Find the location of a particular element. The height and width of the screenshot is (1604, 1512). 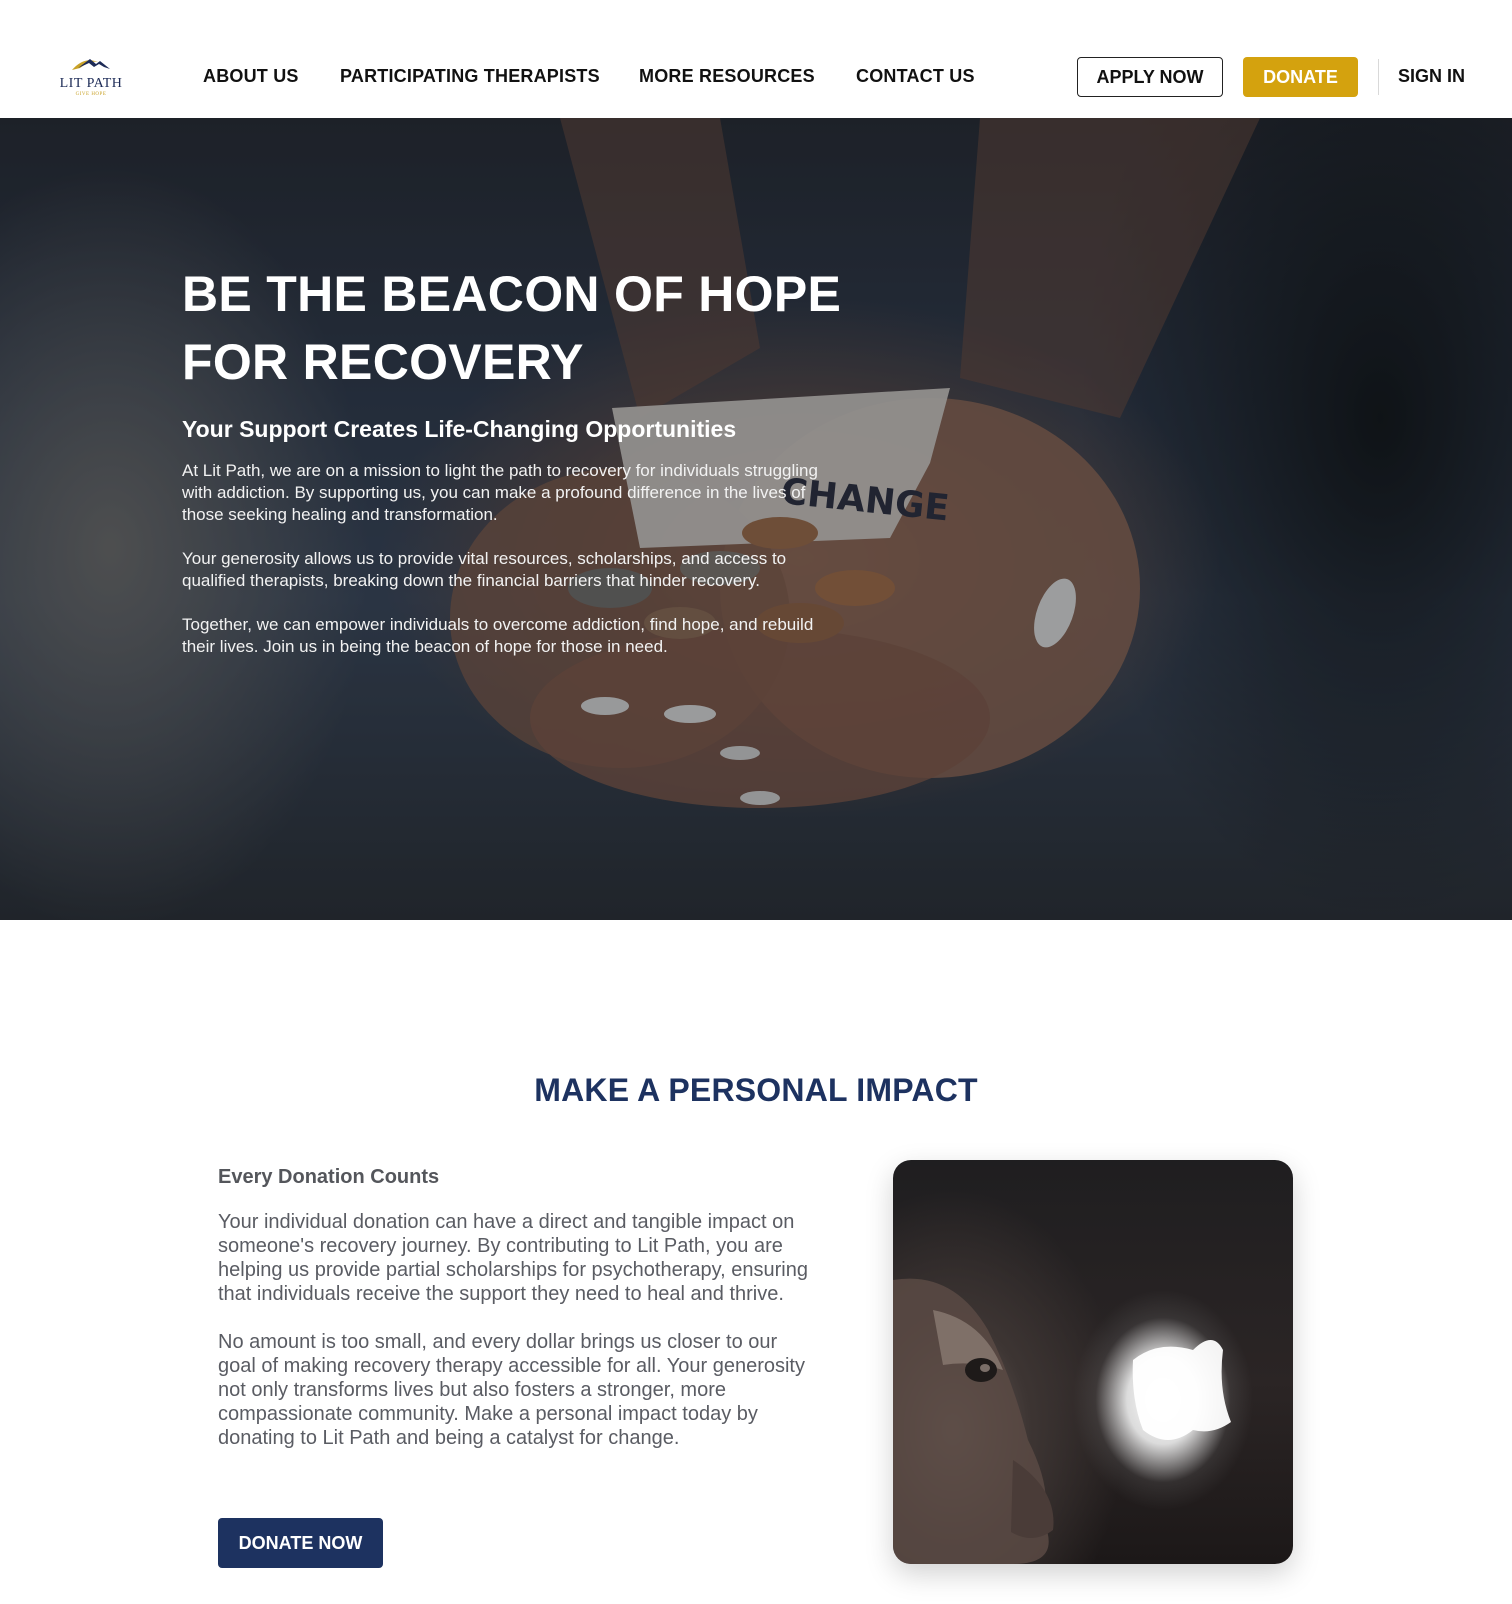

hero-title: BE THE BEACON OF HOPE FOR RECOVERY is located at coordinates (512, 328).